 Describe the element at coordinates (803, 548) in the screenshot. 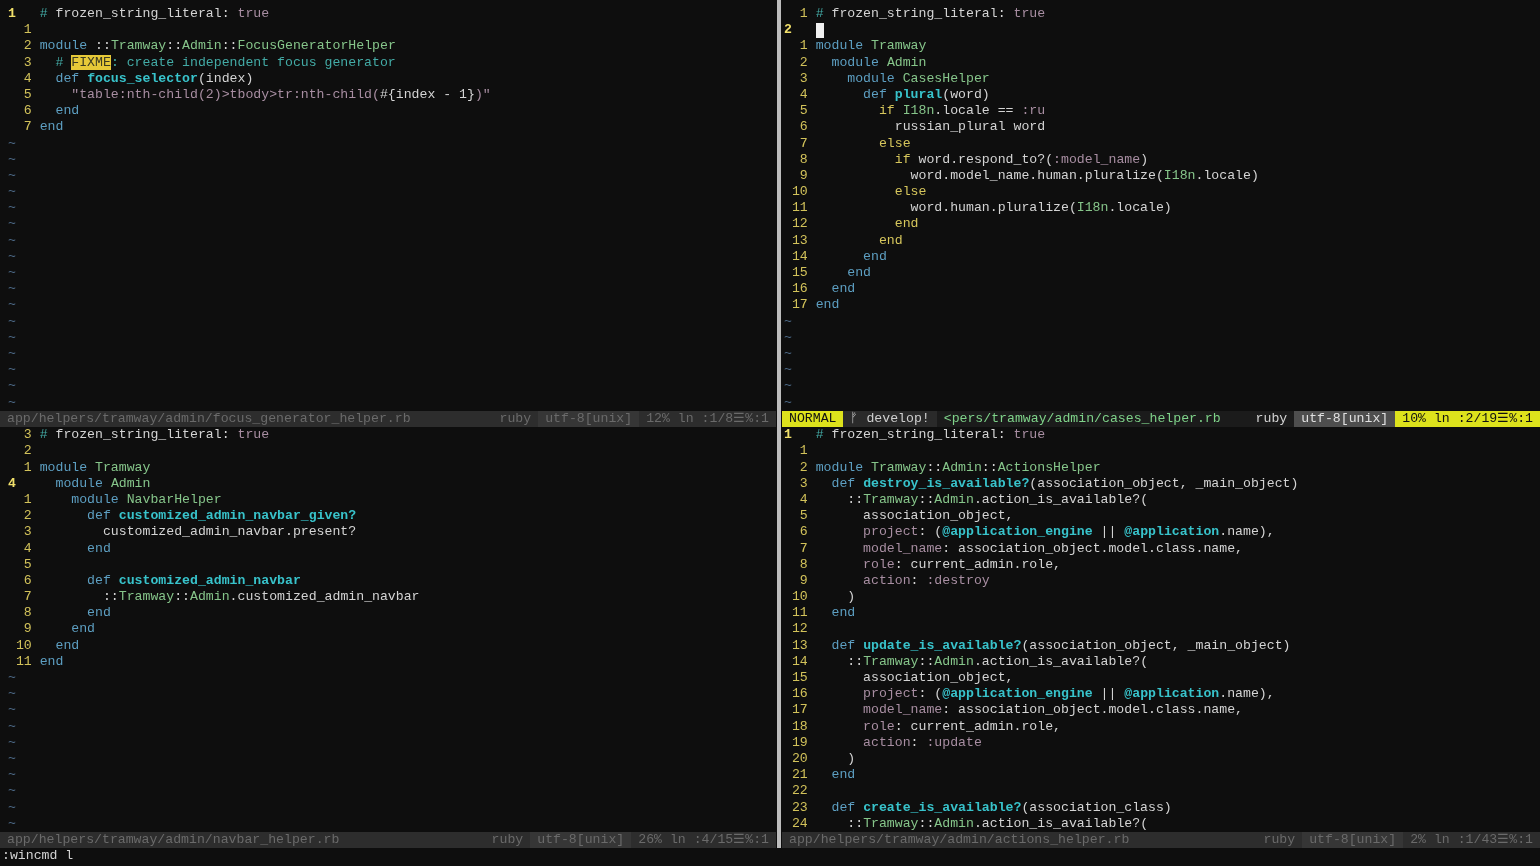

I see `line-number: 7` at that location.